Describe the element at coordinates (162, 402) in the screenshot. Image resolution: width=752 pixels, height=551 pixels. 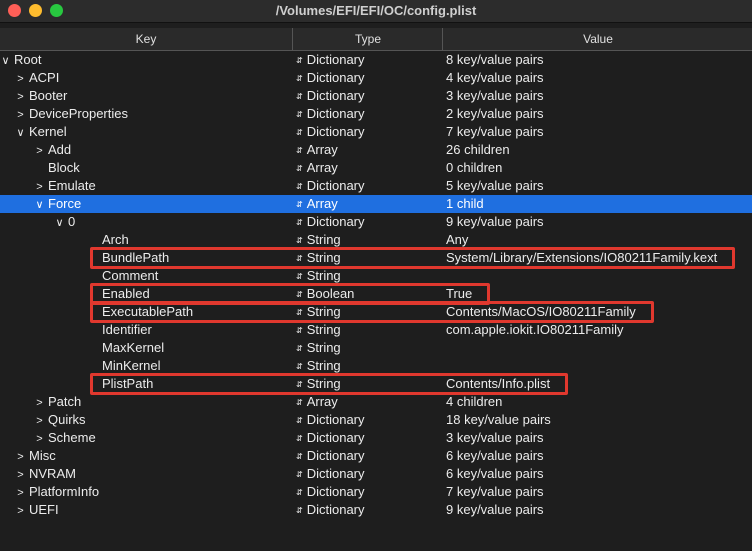
I see `key-cell: > Patch` at that location.